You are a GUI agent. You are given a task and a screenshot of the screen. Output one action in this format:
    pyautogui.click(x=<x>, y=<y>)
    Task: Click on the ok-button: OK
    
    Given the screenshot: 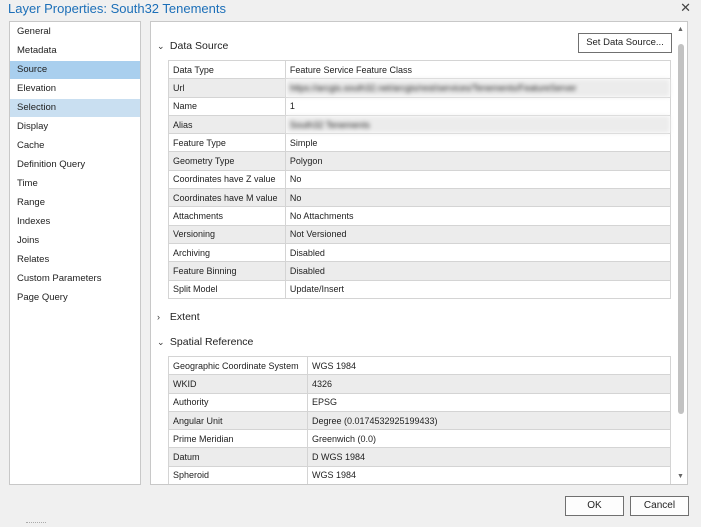 What is the action you would take?
    pyautogui.click(x=594, y=506)
    